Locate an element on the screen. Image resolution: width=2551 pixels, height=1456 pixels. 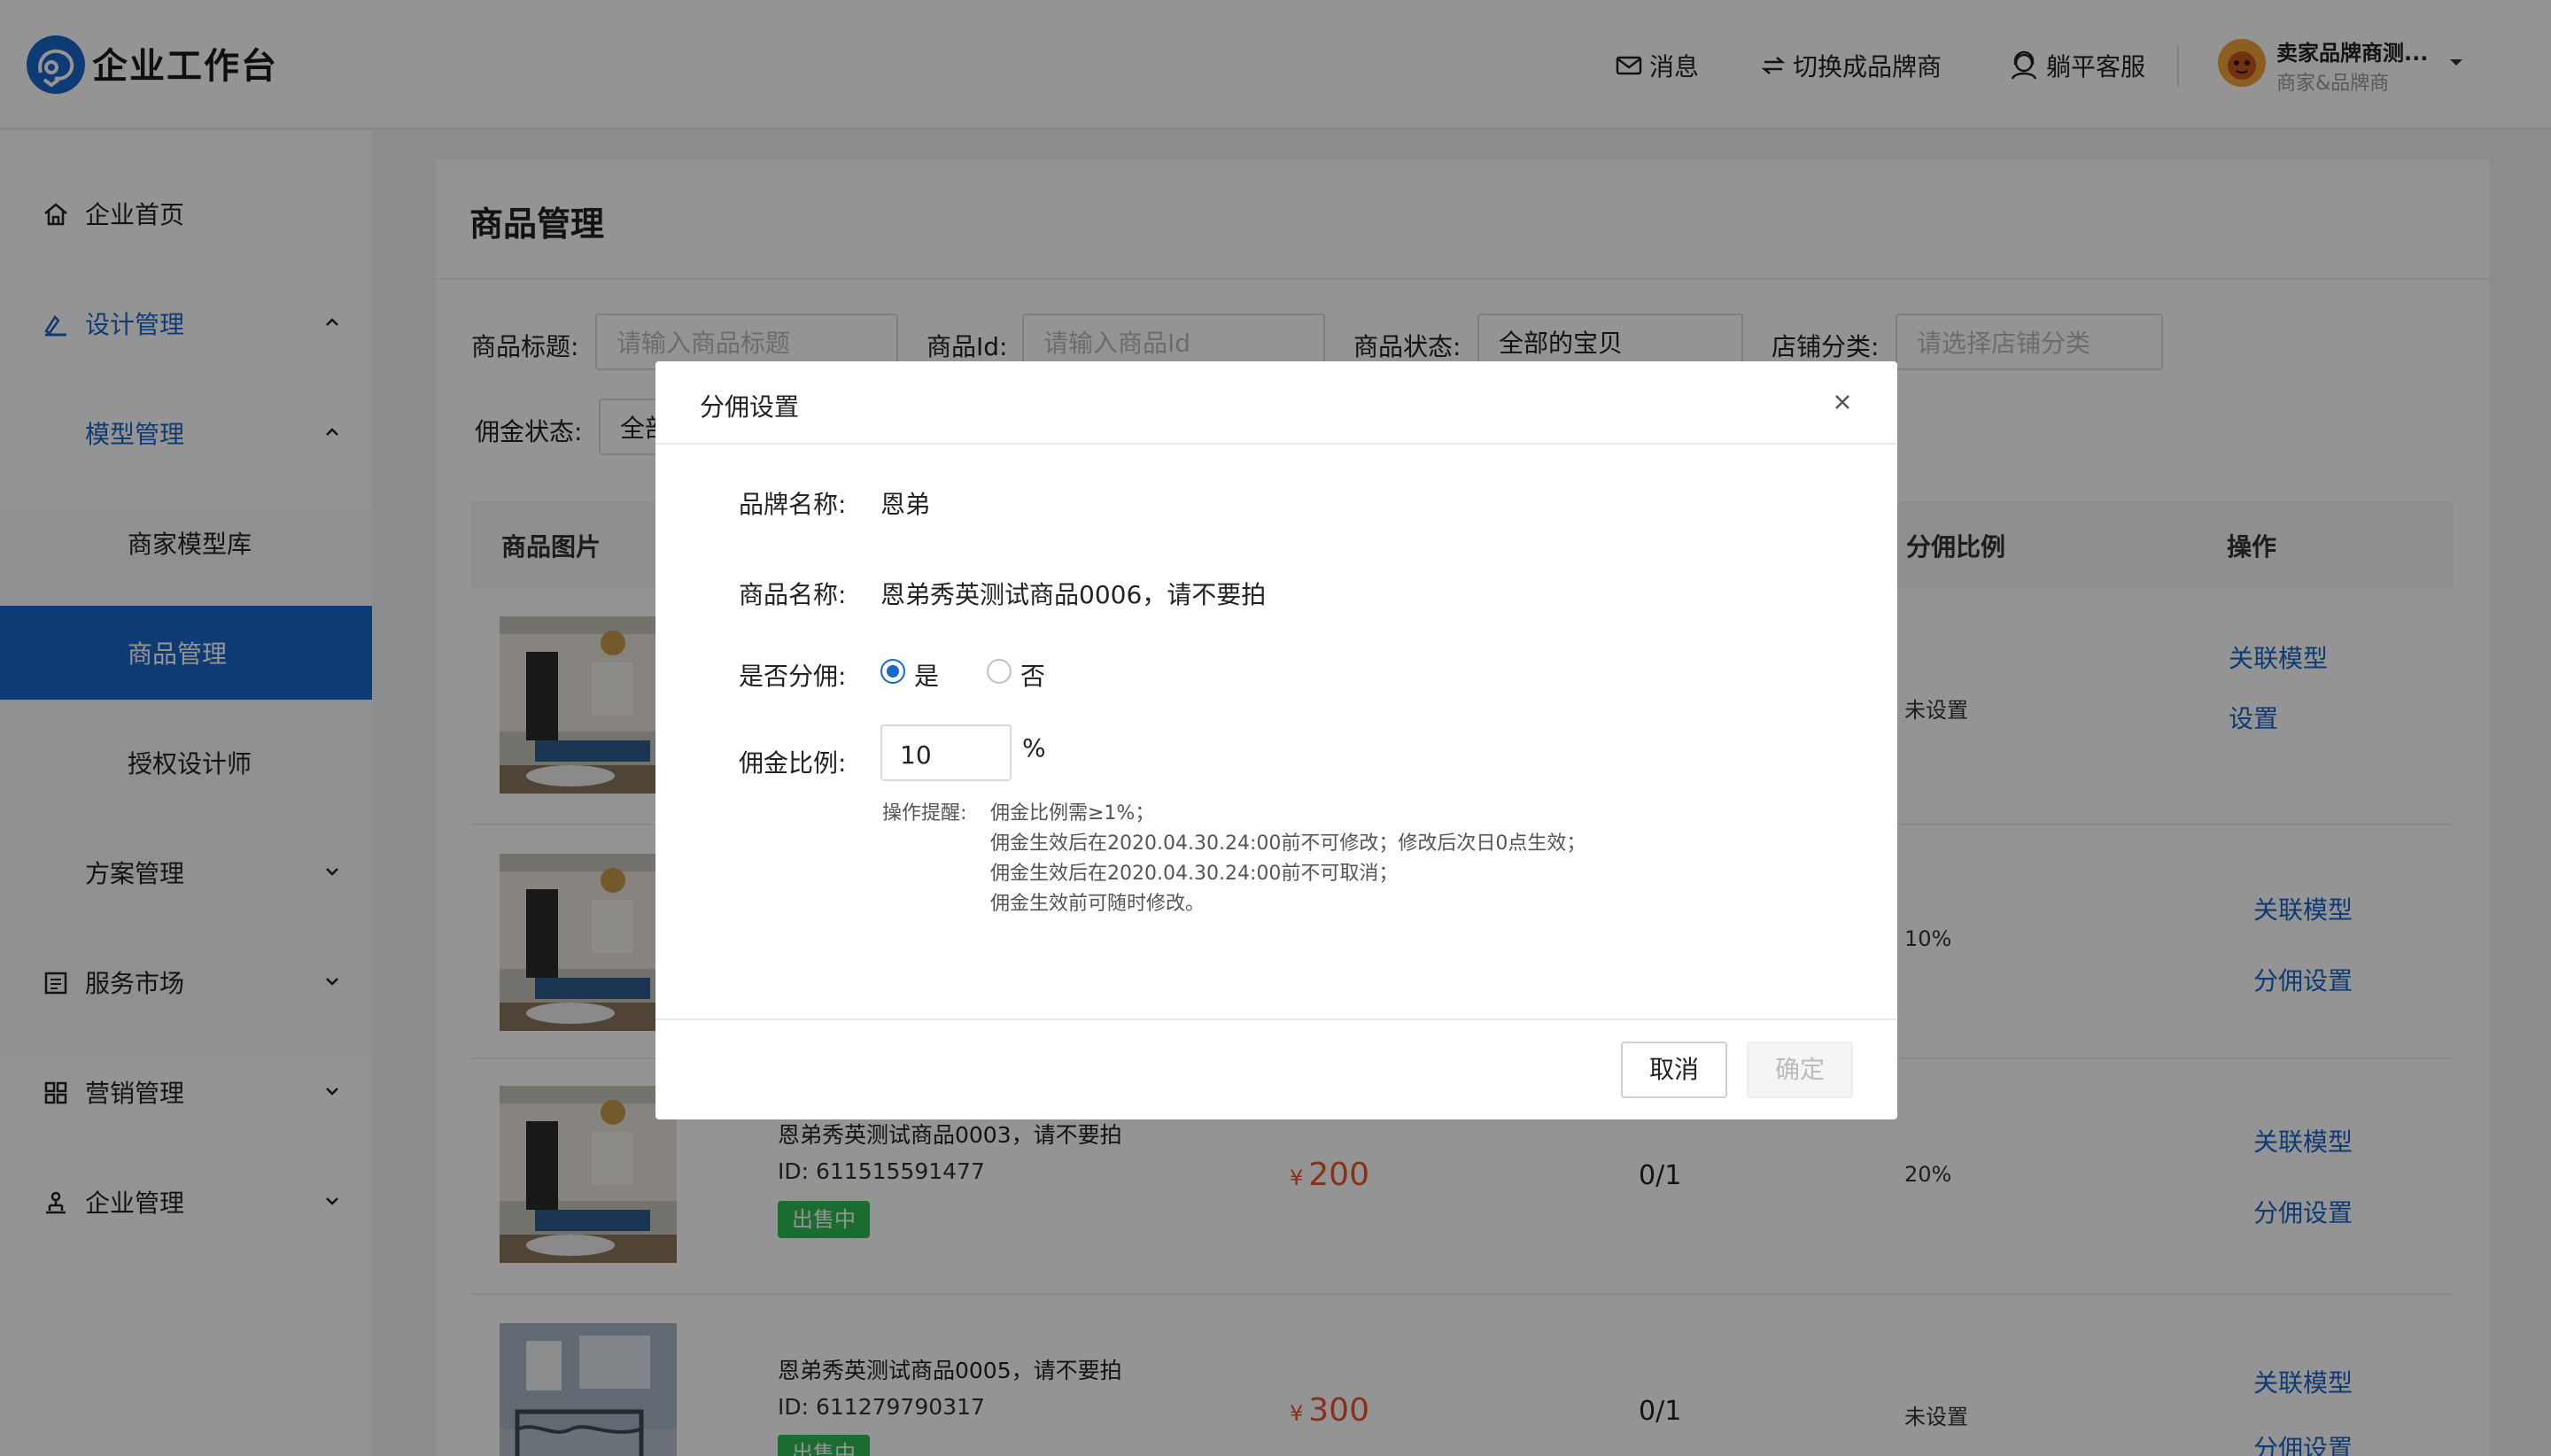
product-name-value: 恩弟秀英测试商品0006，请不要拍 is located at coordinates (1073, 595).